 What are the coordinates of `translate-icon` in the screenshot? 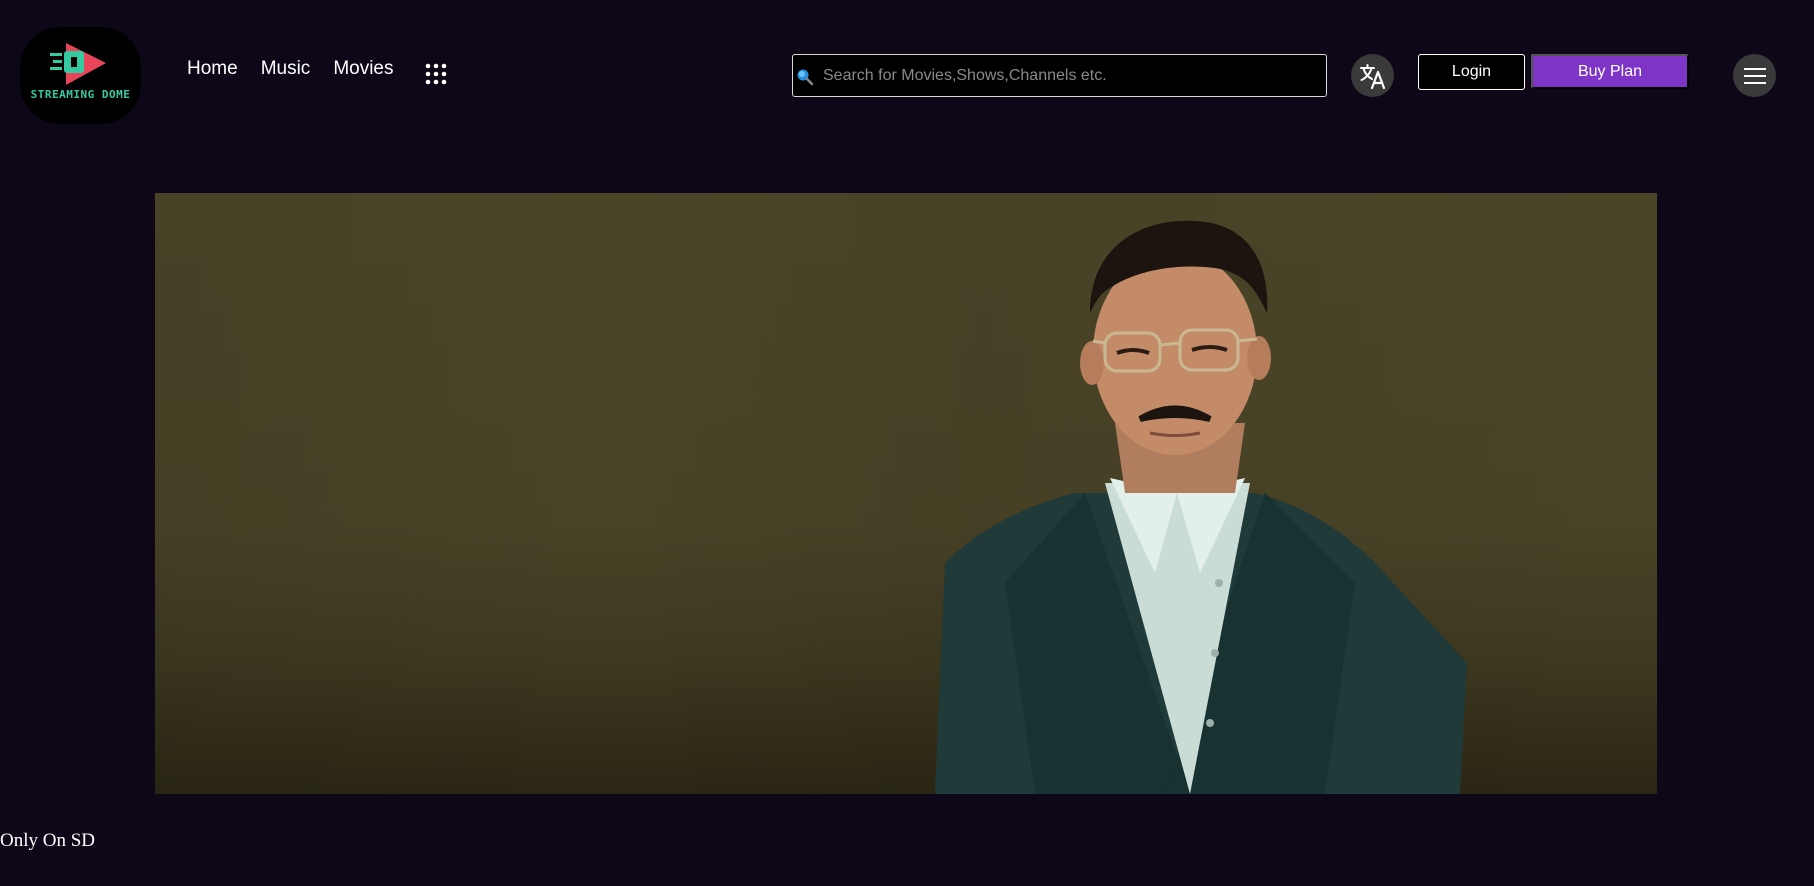 It's located at (1372, 76).